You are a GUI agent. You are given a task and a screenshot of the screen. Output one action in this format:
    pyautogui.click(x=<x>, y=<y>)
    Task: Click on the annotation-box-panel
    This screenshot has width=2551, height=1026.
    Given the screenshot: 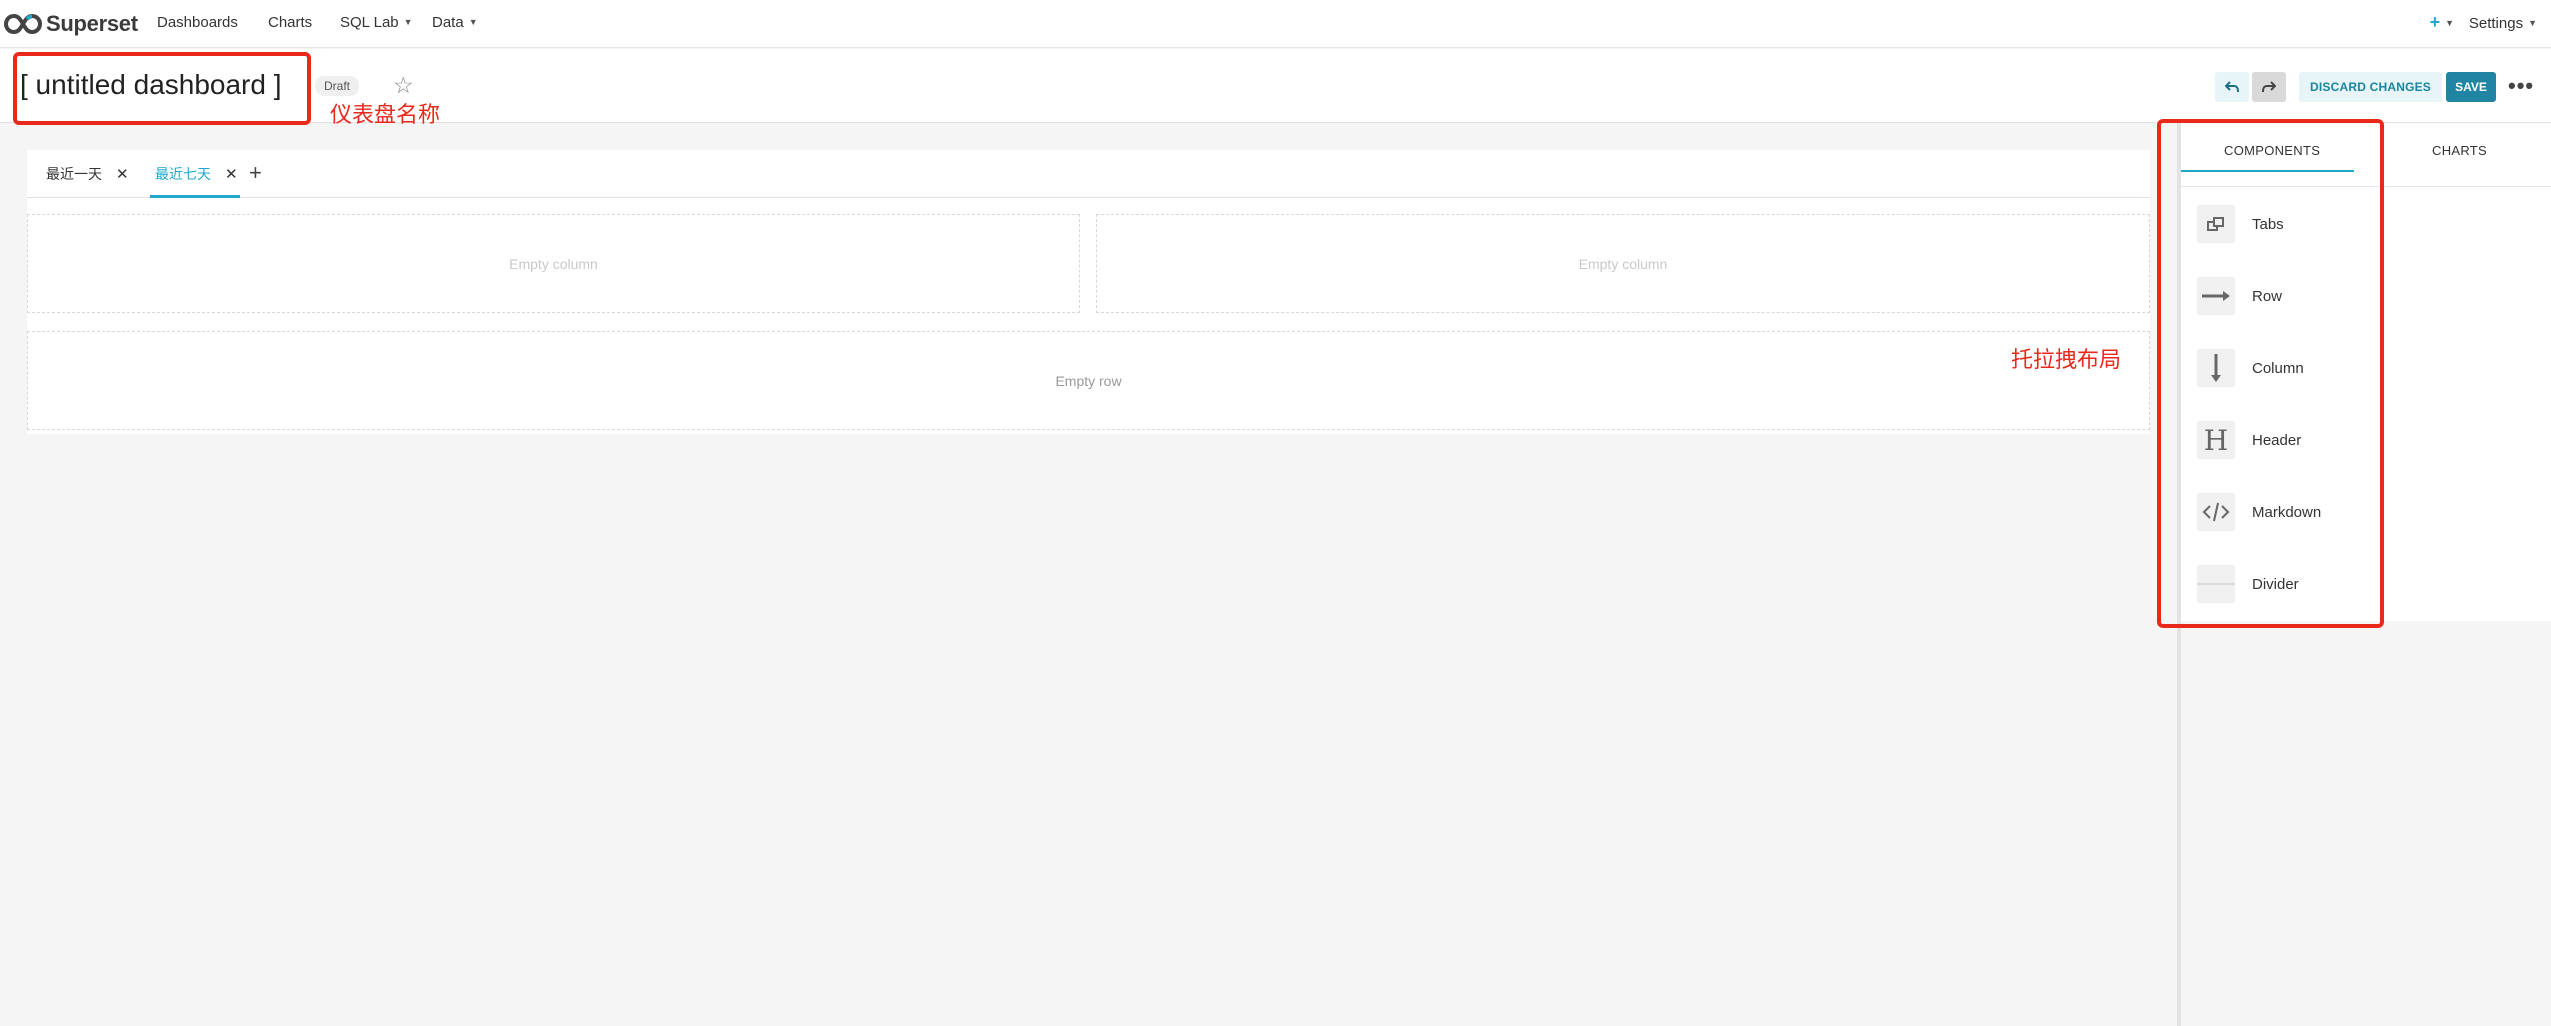 What is the action you would take?
    pyautogui.click(x=2270, y=373)
    